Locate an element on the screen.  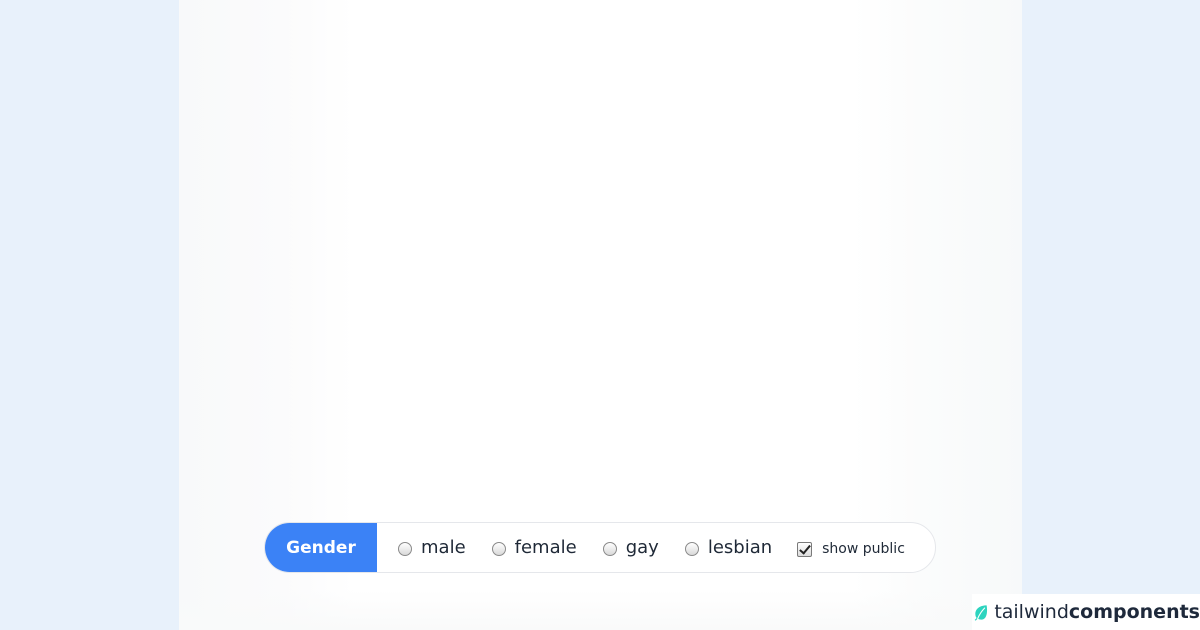
gender-option-lesbian: lesbian is located at coordinates (728, 547).